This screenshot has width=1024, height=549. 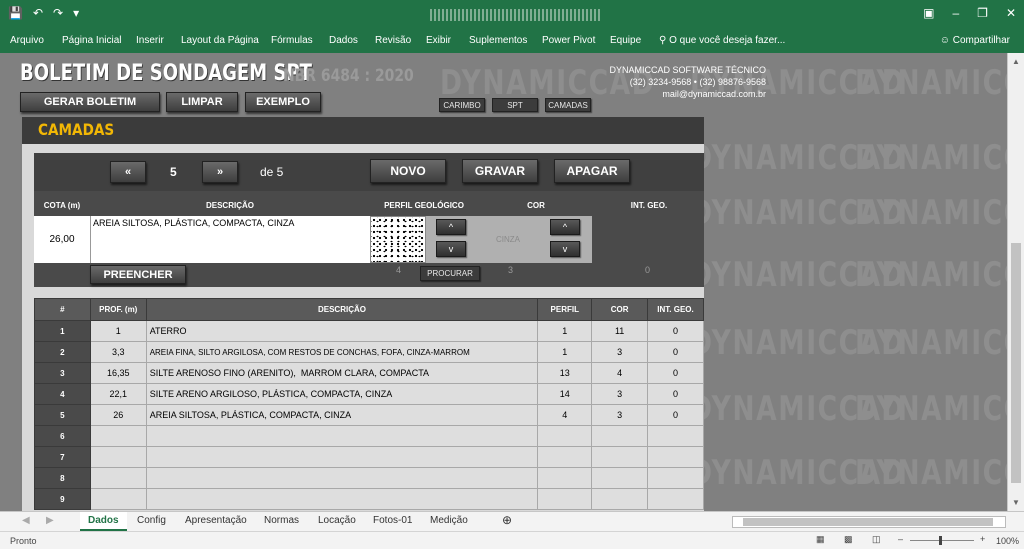 I want to click on zoom-slider-thumb, so click(x=940, y=540).